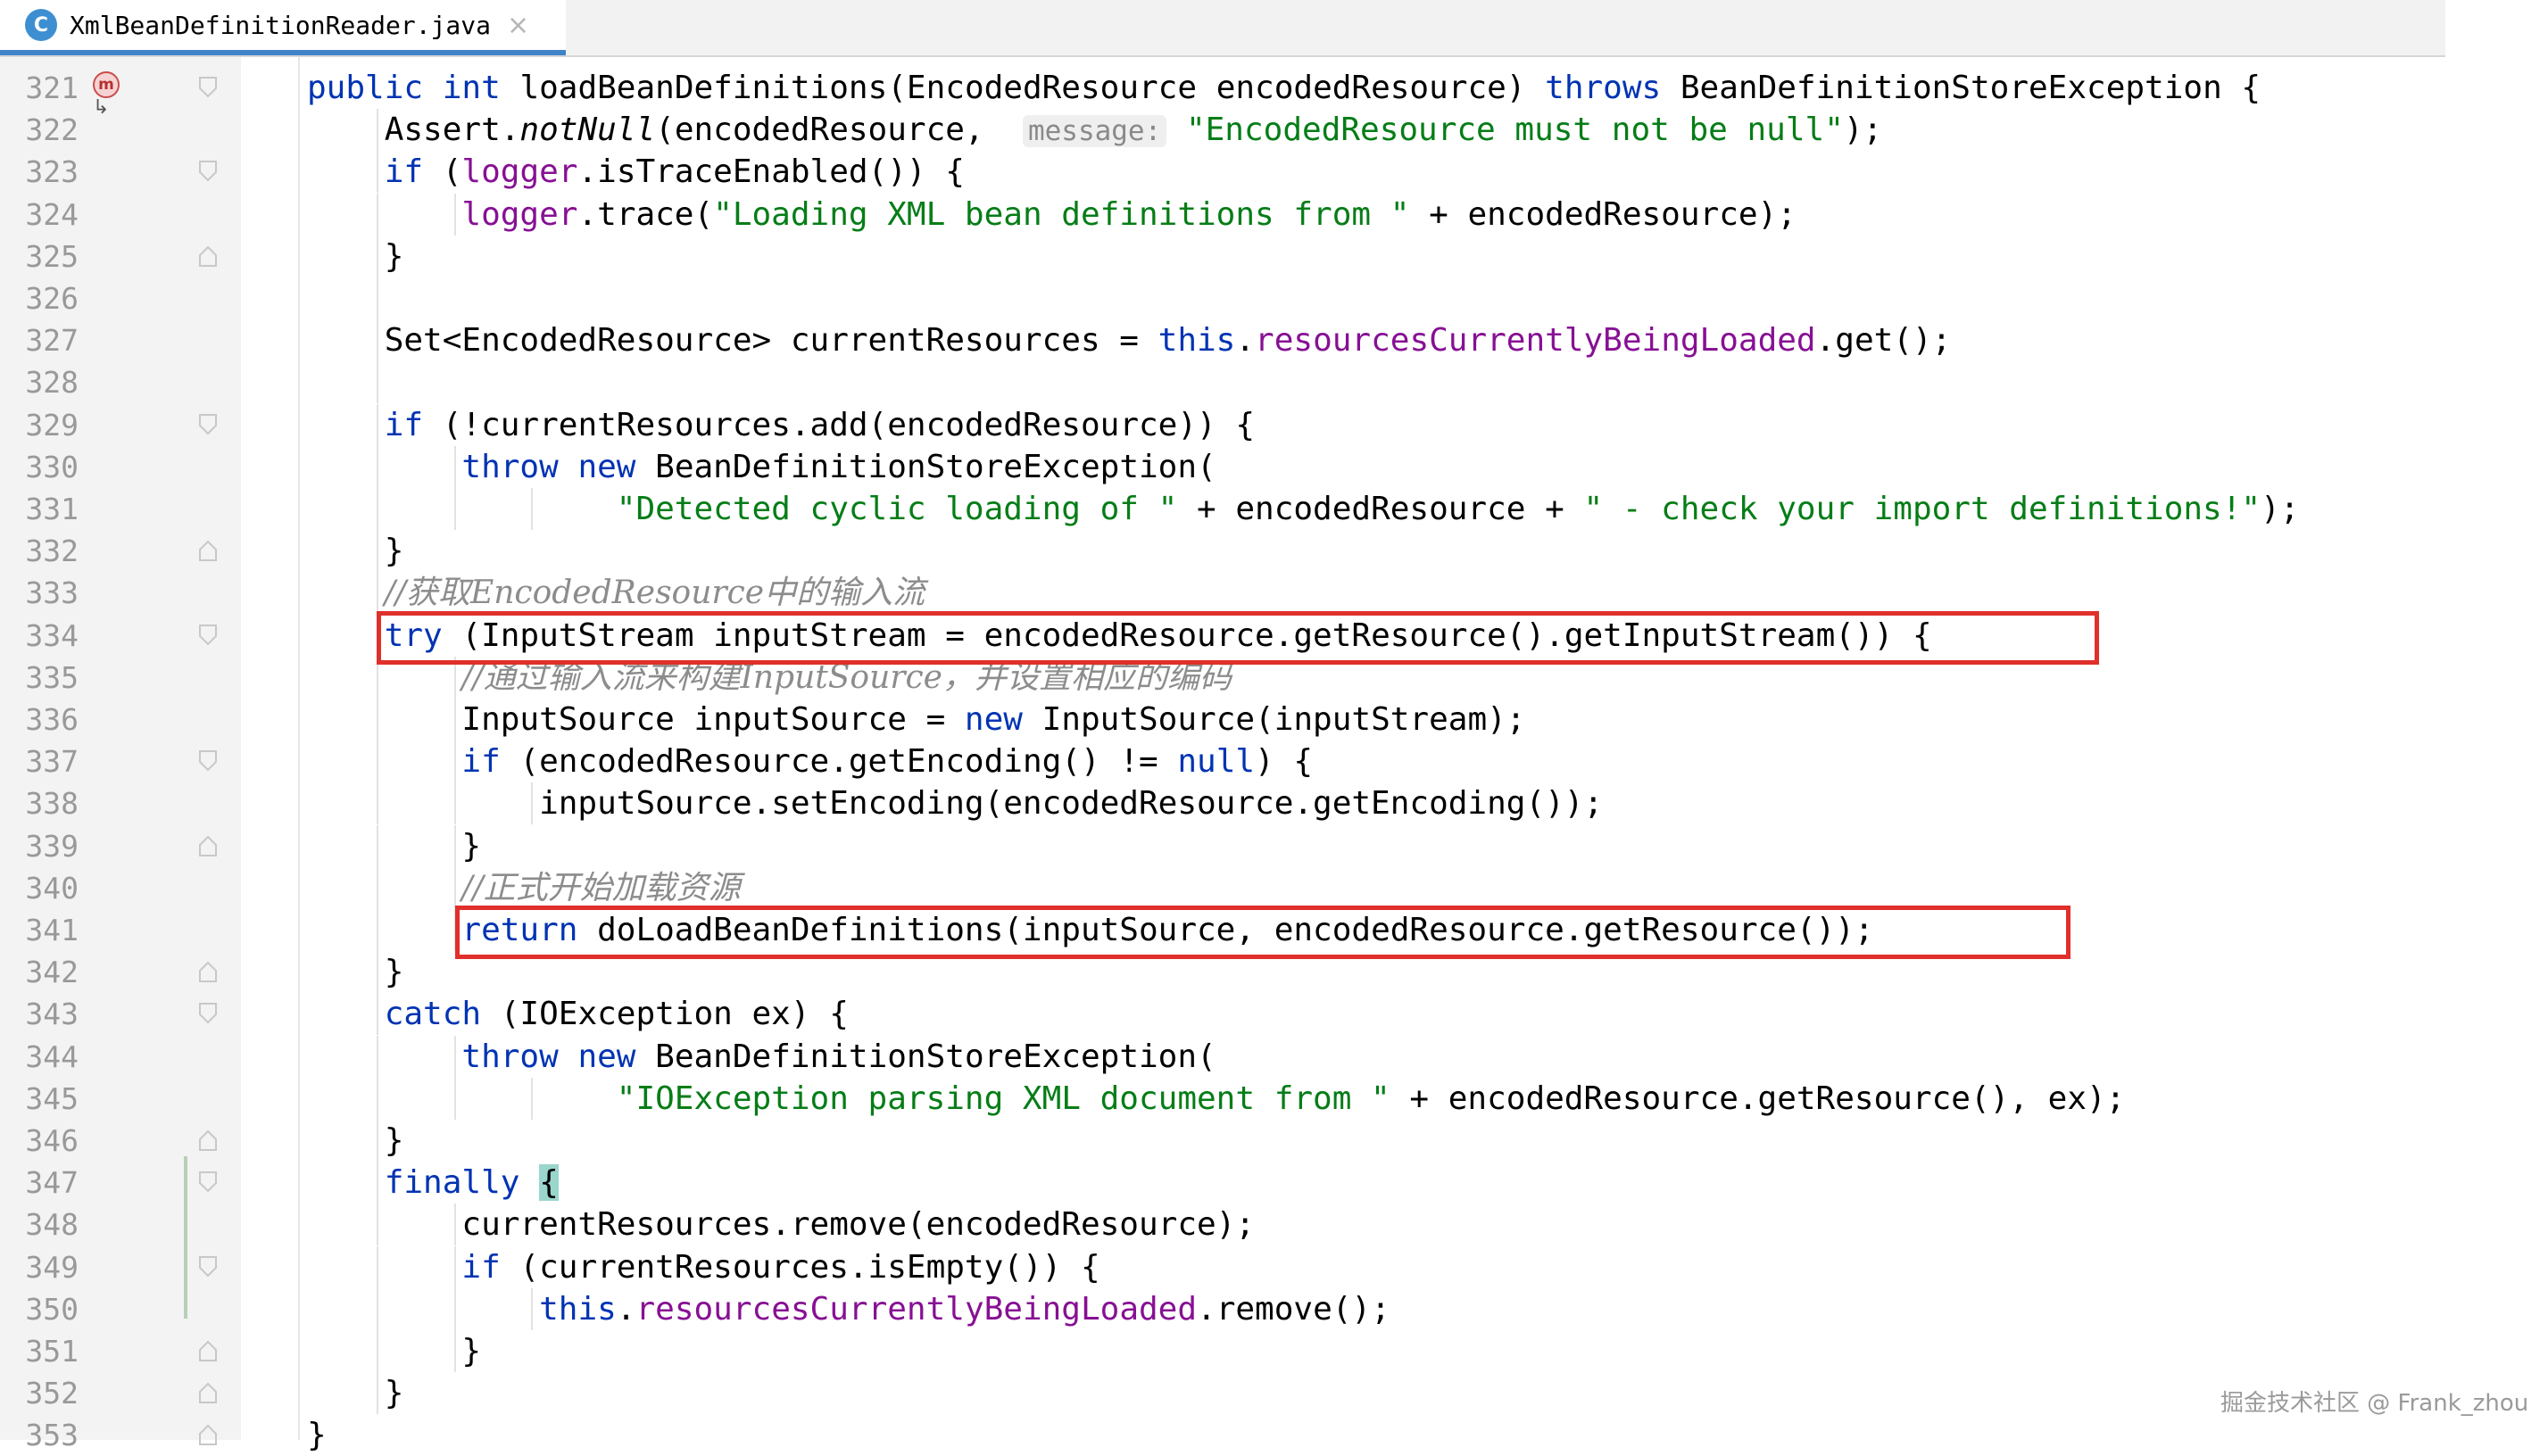  Describe the element at coordinates (40, 678) in the screenshot. I see `line-number: 335` at that location.